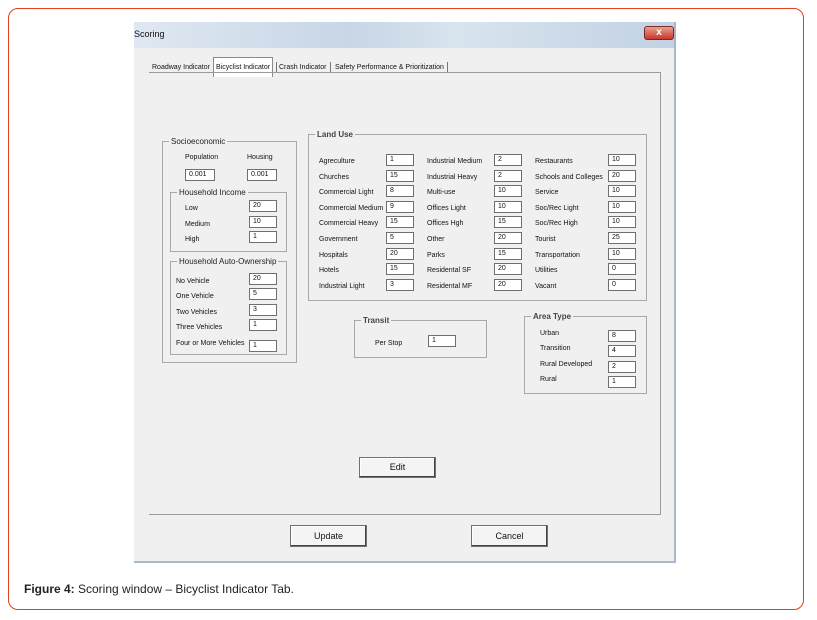 This screenshot has height=620, width=817. Describe the element at coordinates (622, 367) in the screenshot. I see `rural-developed-input: 2` at that location.